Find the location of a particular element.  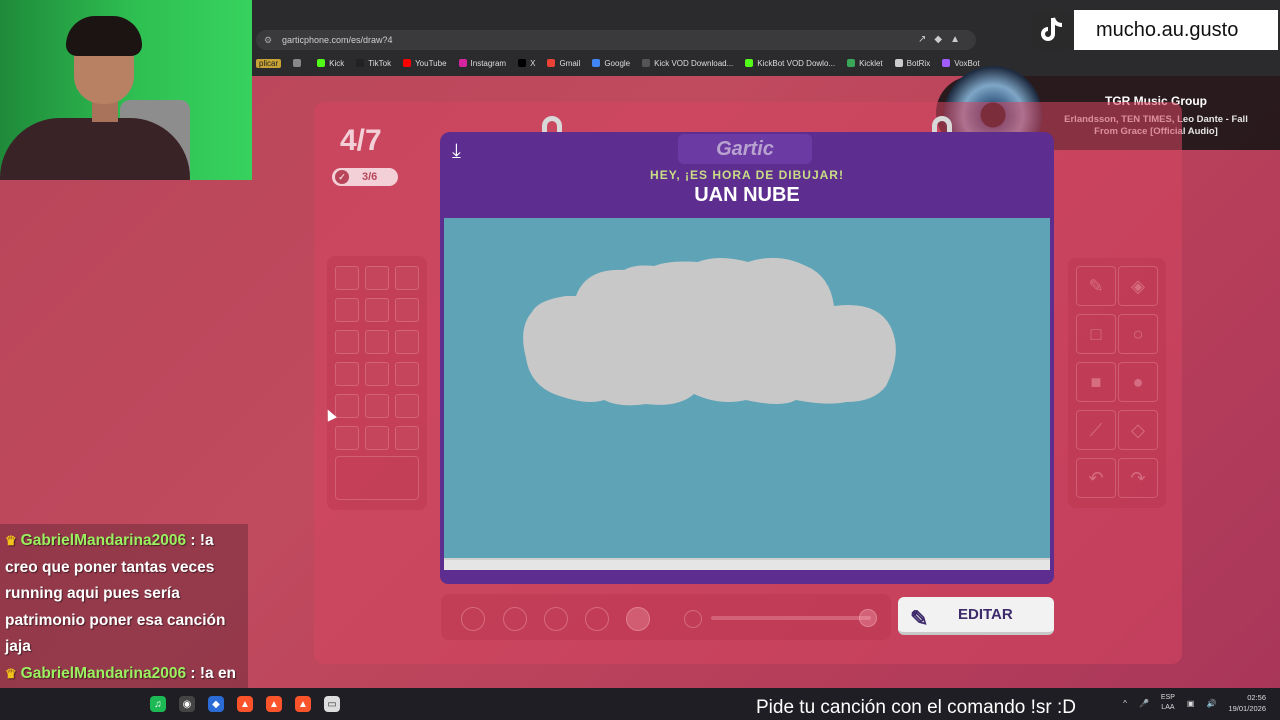

circle-outline-icon: ○ is located at coordinates (1138, 334).